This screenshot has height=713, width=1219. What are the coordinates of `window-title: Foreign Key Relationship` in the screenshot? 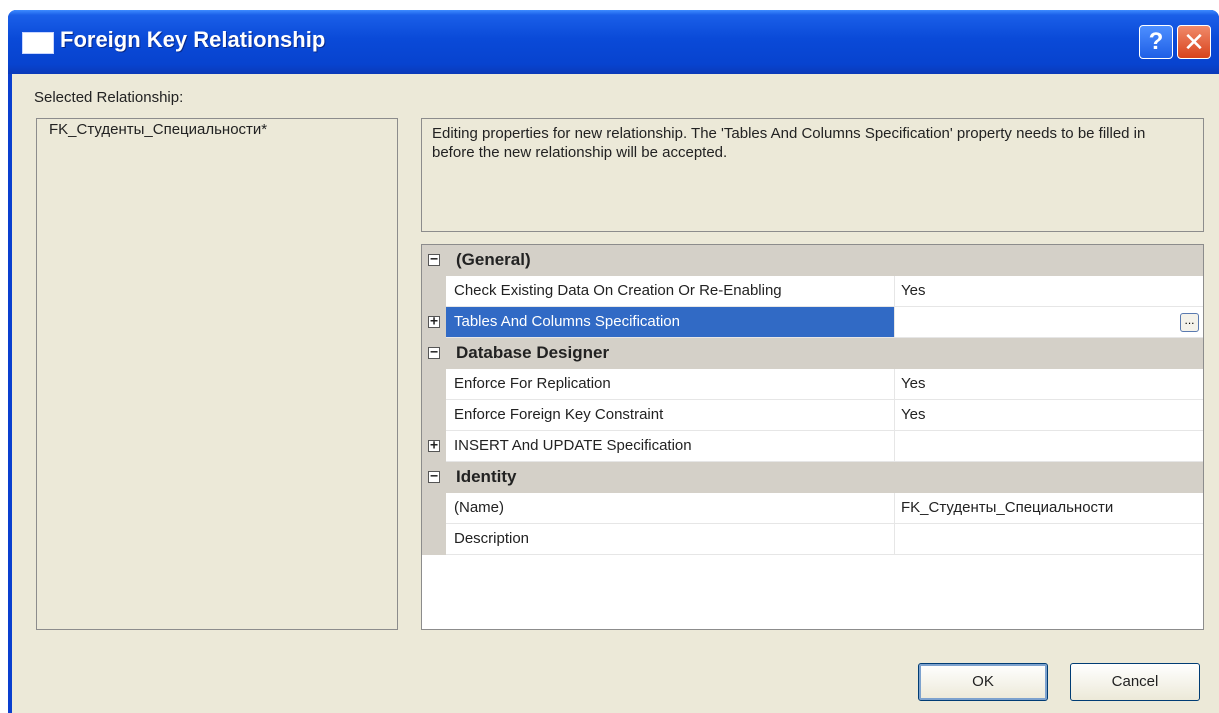 It's located at (193, 39).